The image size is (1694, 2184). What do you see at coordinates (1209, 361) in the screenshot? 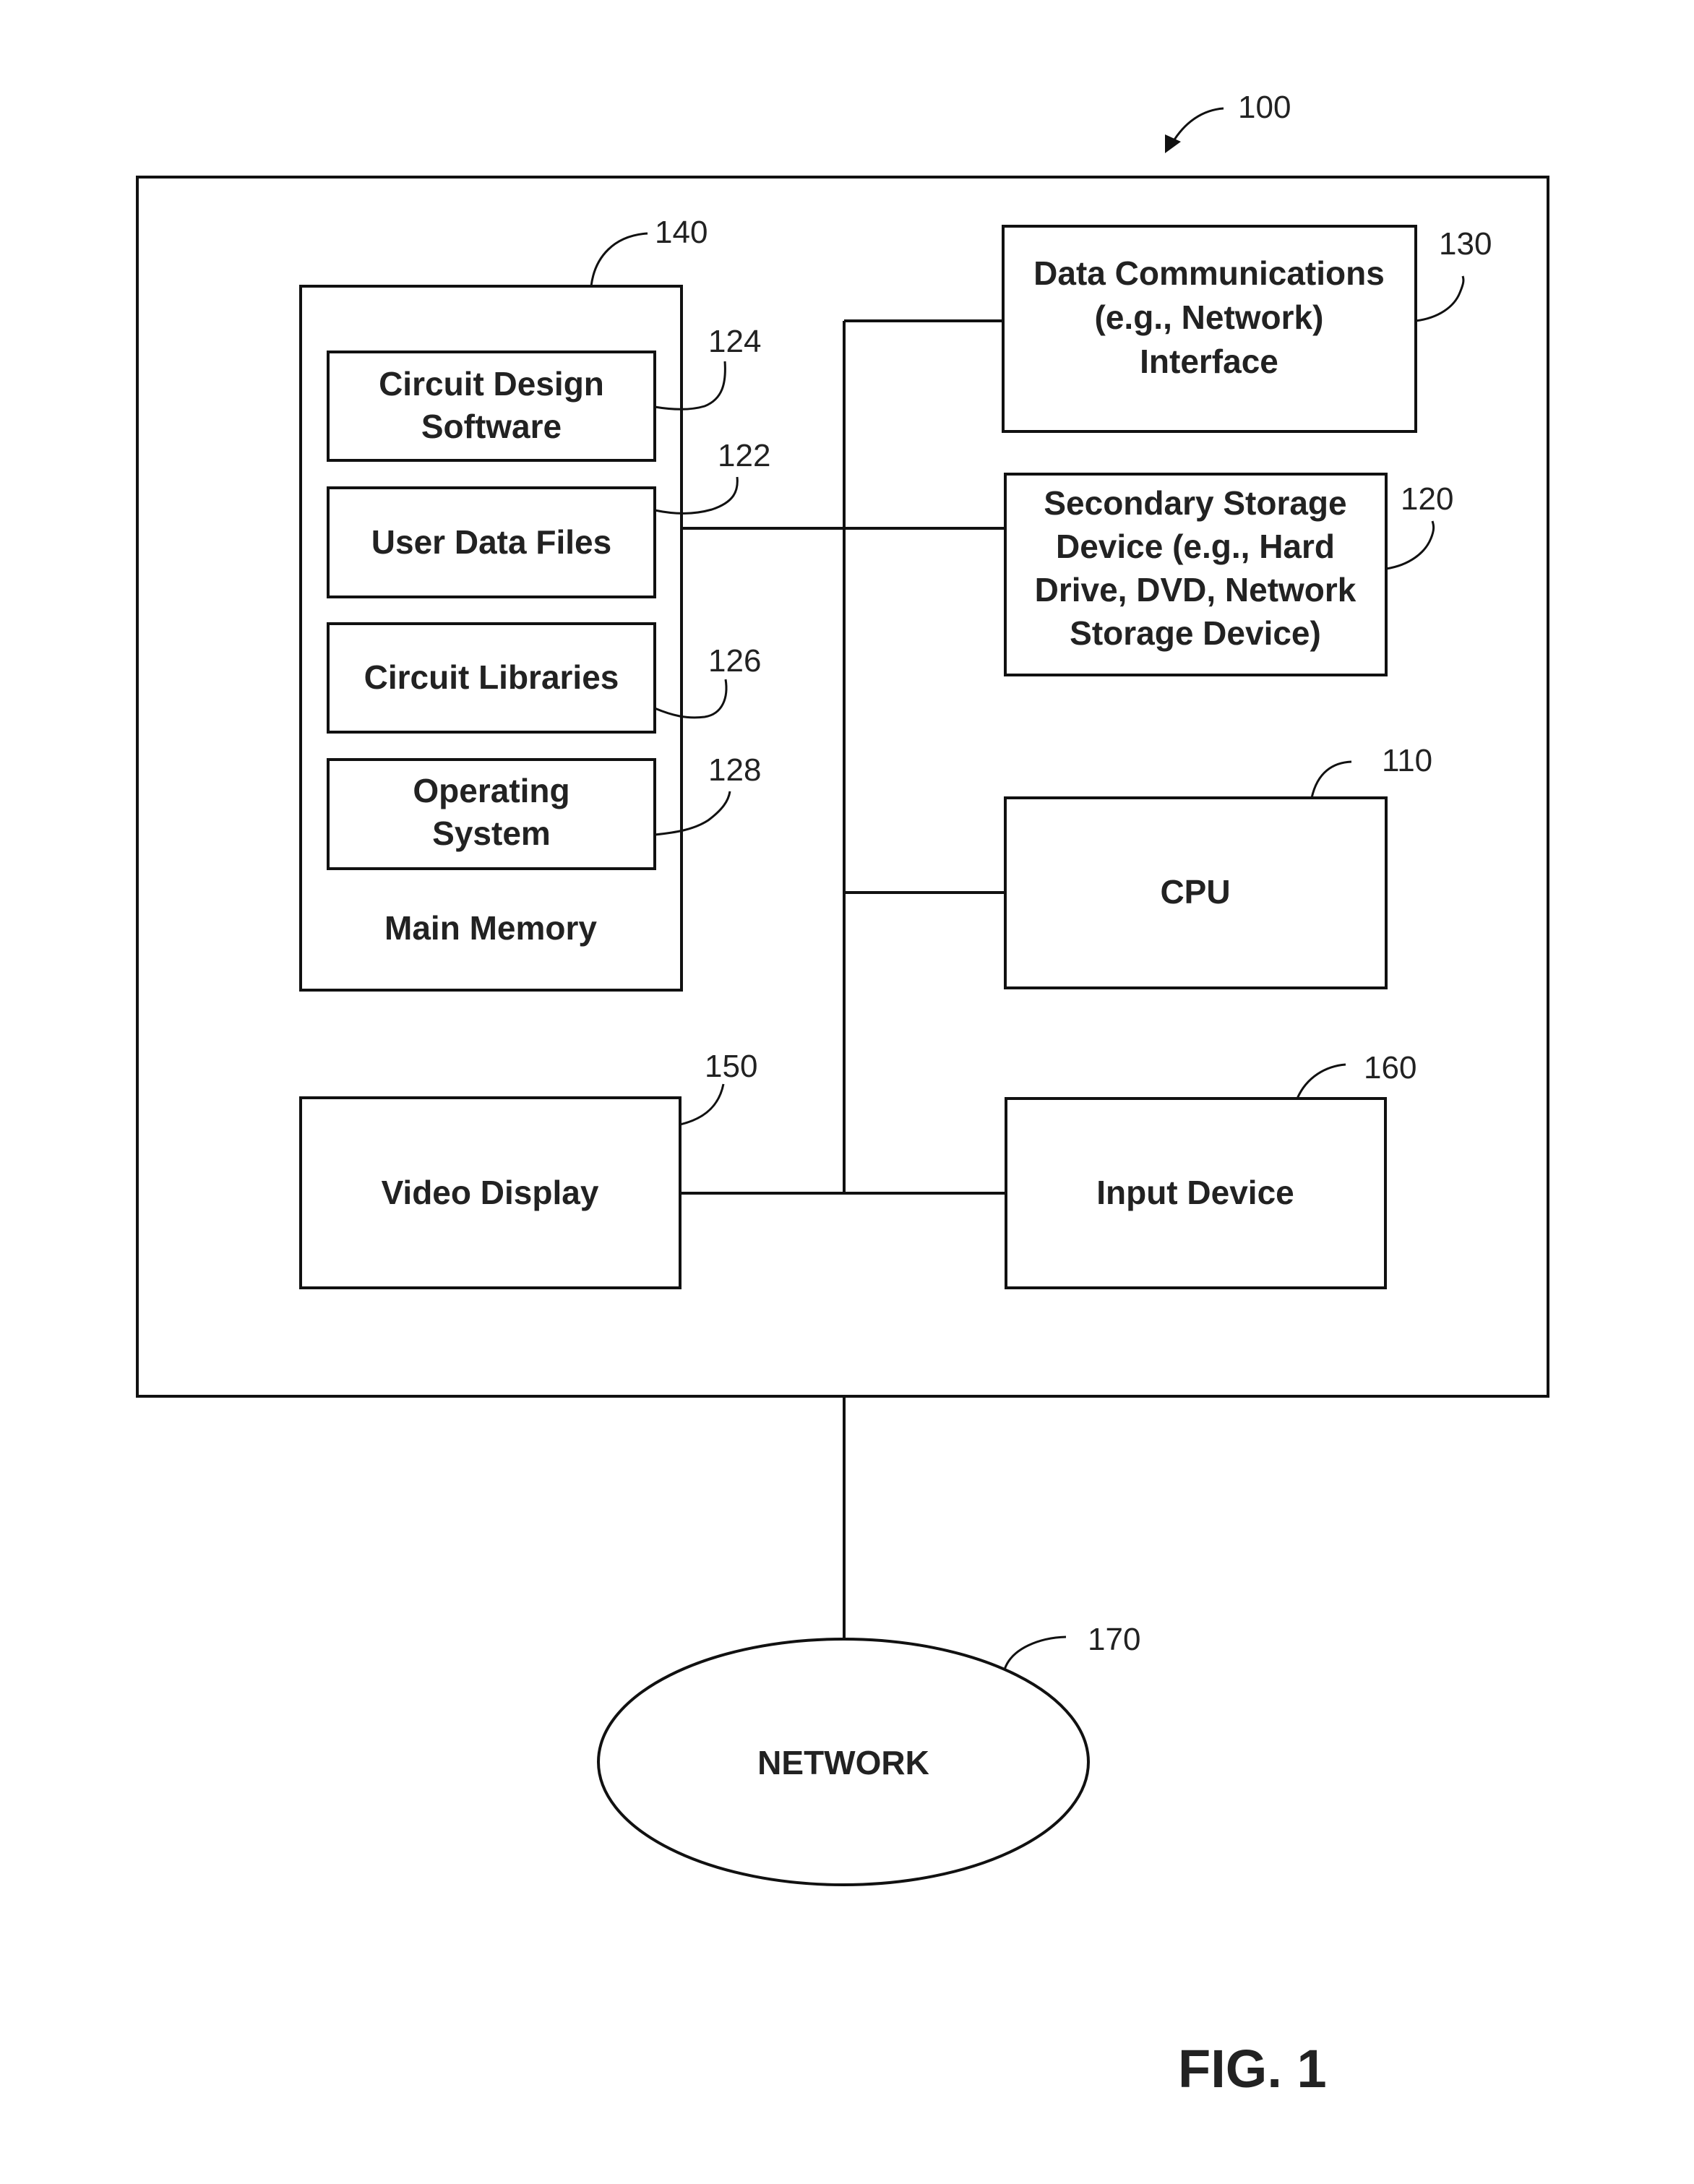
I see `box-label-line: Interface` at bounding box center [1209, 361].